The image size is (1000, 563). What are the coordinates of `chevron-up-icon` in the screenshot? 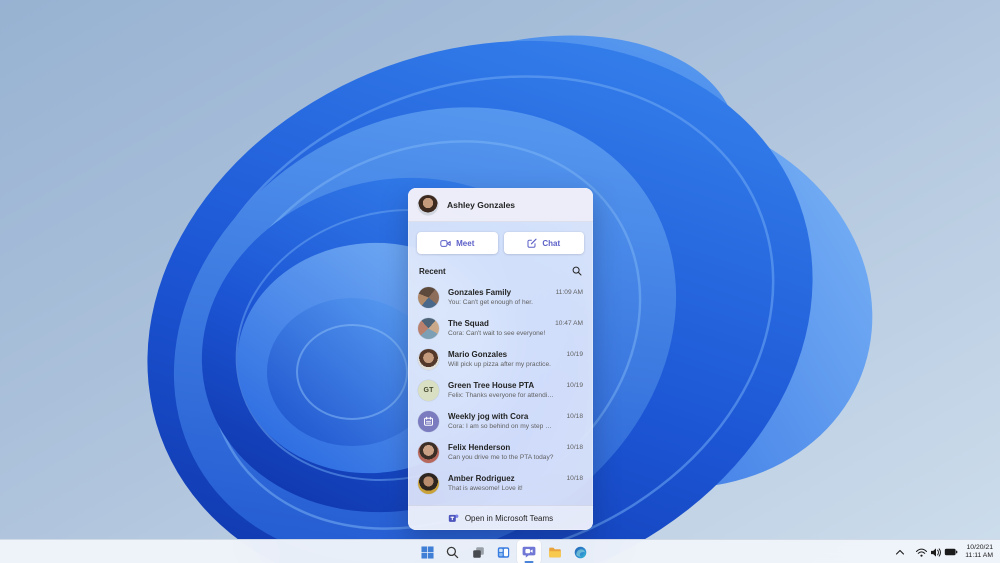 It's located at (900, 552).